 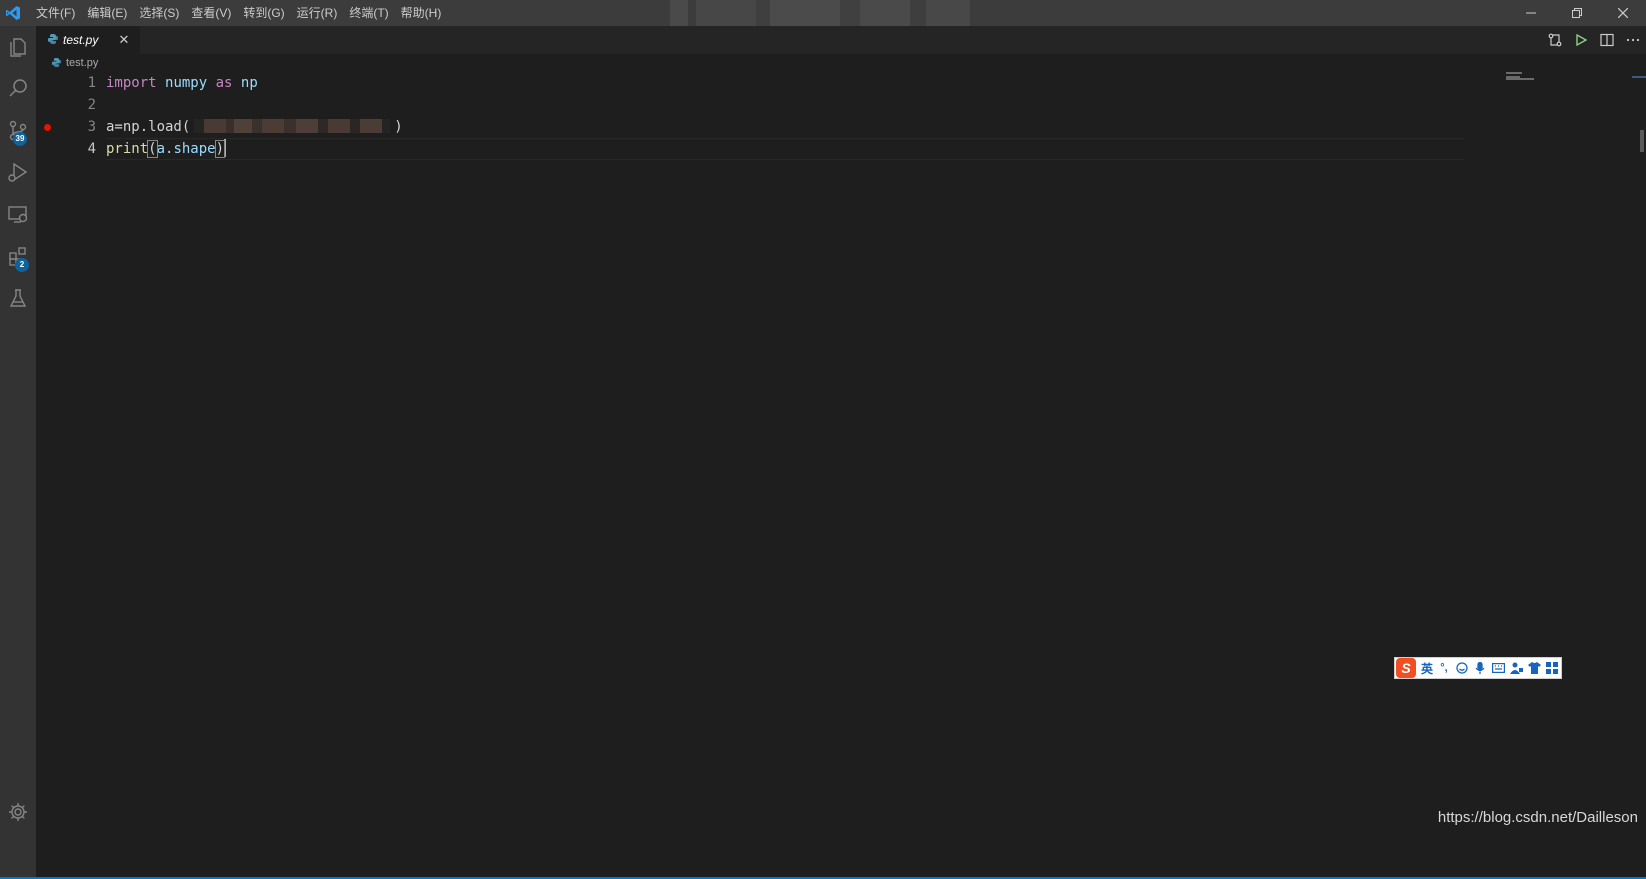 I want to click on search-icon, so click(x=18, y=88).